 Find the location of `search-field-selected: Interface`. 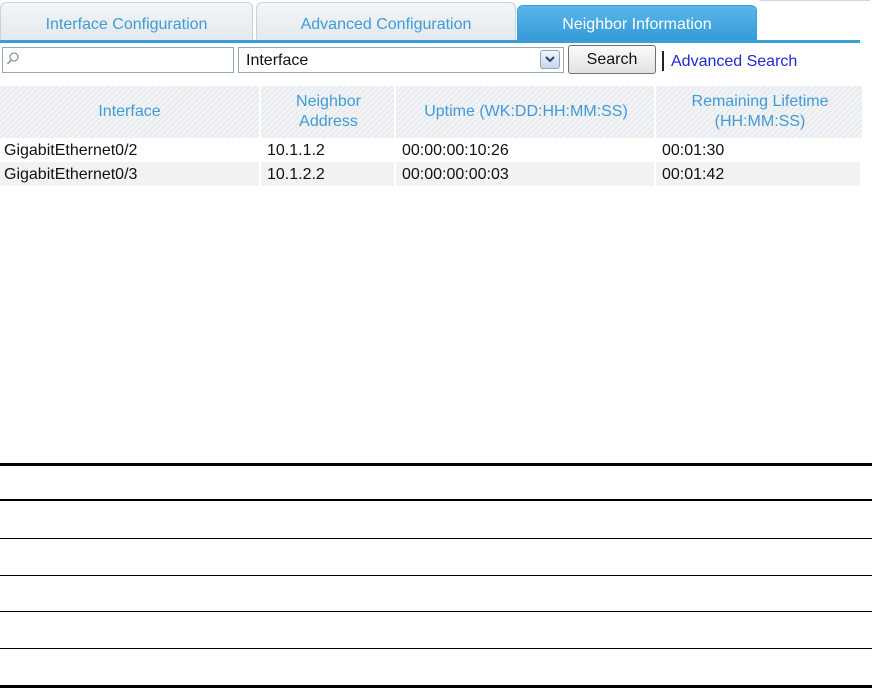

search-field-selected: Interface is located at coordinates (277, 60).